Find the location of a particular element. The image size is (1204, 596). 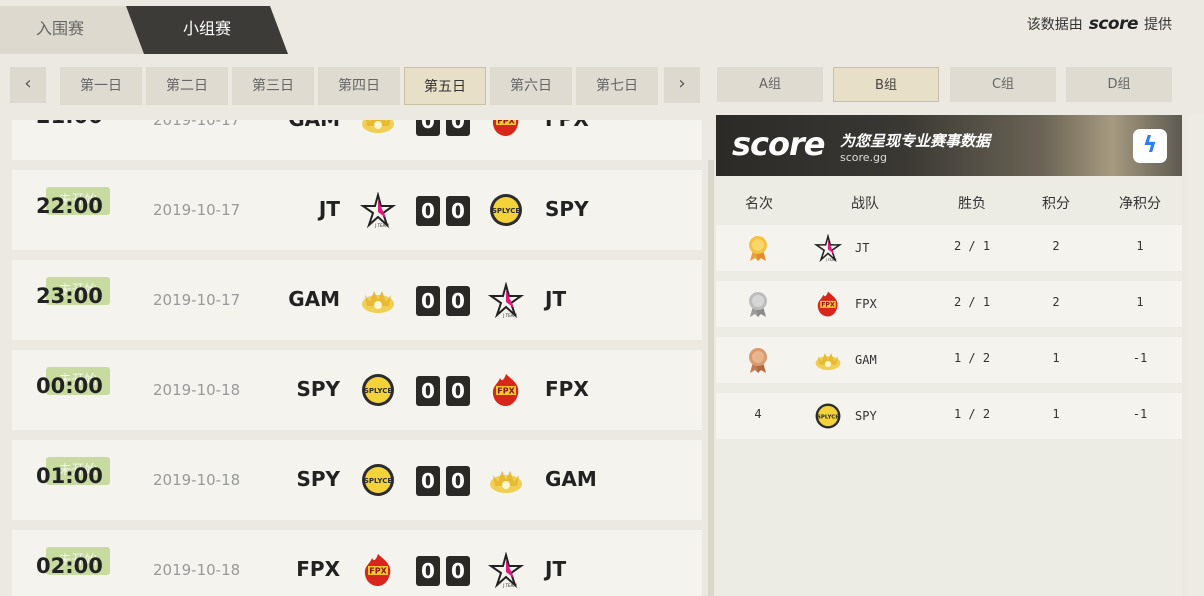

match-row: 未开始 22:00 2019-10-17 JT 0 0 SPY is located at coordinates (357, 210).